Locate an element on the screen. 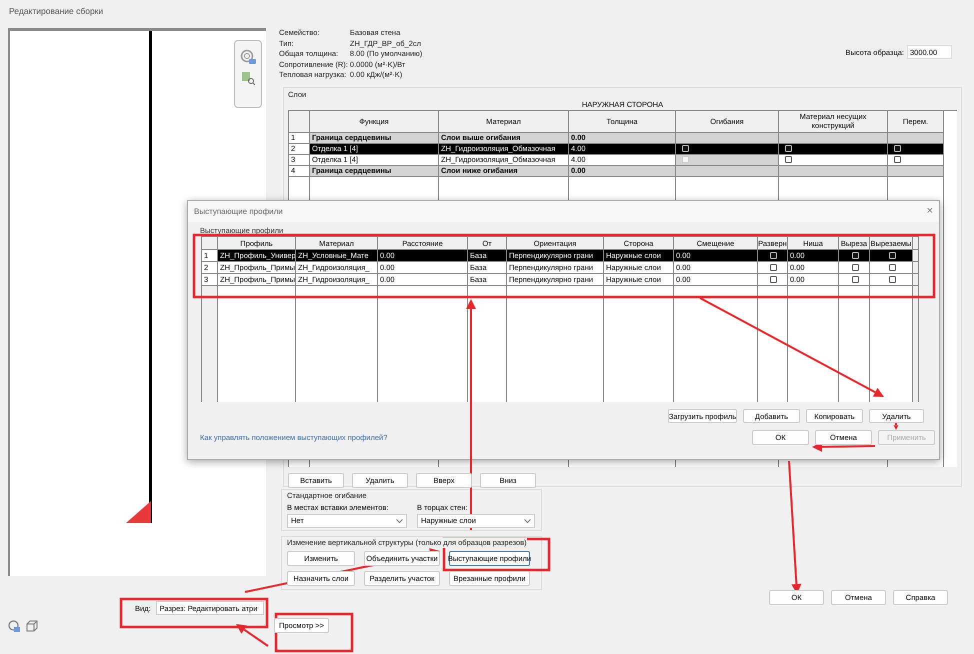 Image resolution: width=974 pixels, height=654 pixels. close-button: × is located at coordinates (929, 211).